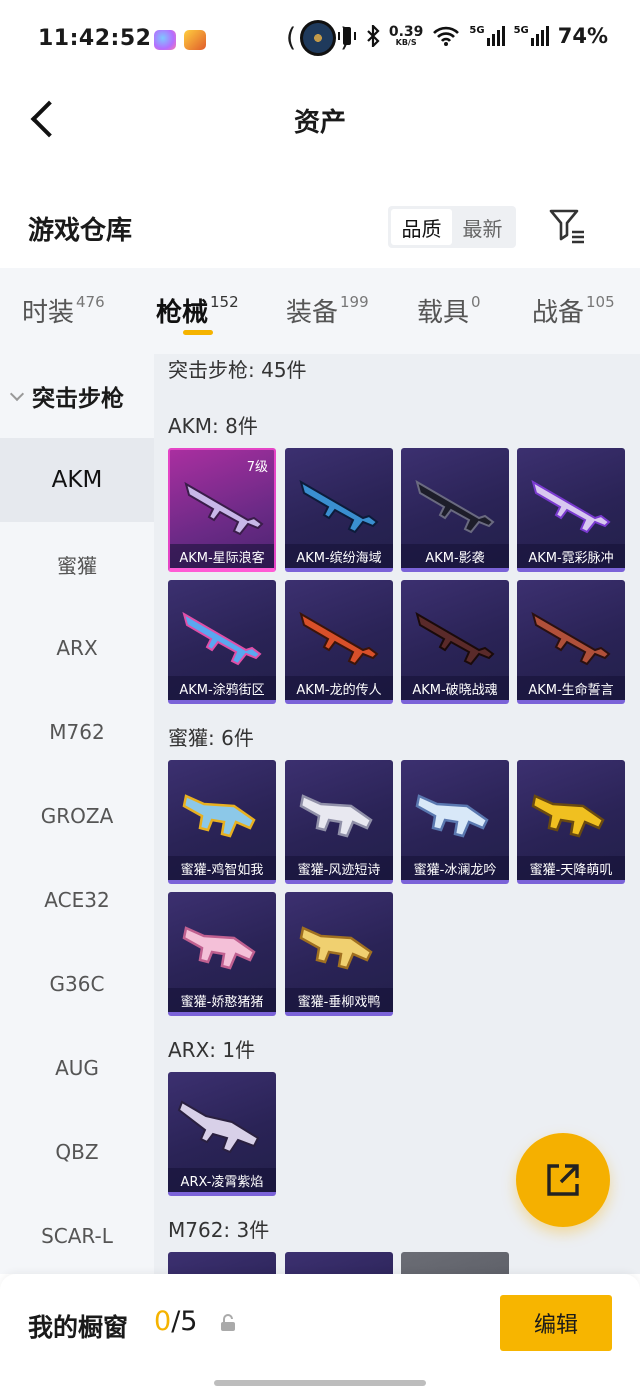  I want to click on filter-icon, so click(566, 226).